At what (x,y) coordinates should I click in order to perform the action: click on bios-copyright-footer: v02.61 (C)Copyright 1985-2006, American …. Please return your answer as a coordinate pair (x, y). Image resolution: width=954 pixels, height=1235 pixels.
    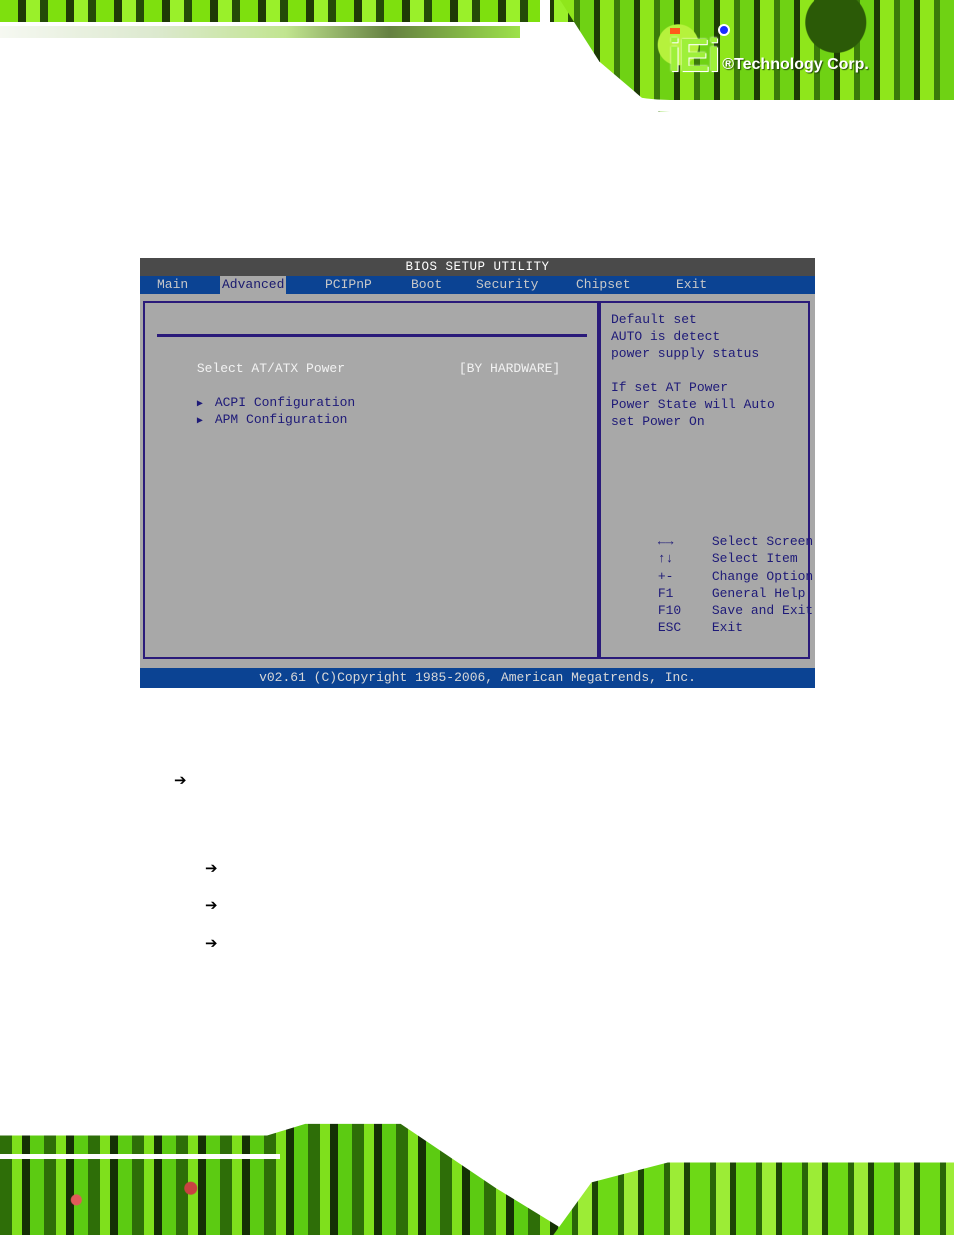
    Looking at the image, I should click on (477, 678).